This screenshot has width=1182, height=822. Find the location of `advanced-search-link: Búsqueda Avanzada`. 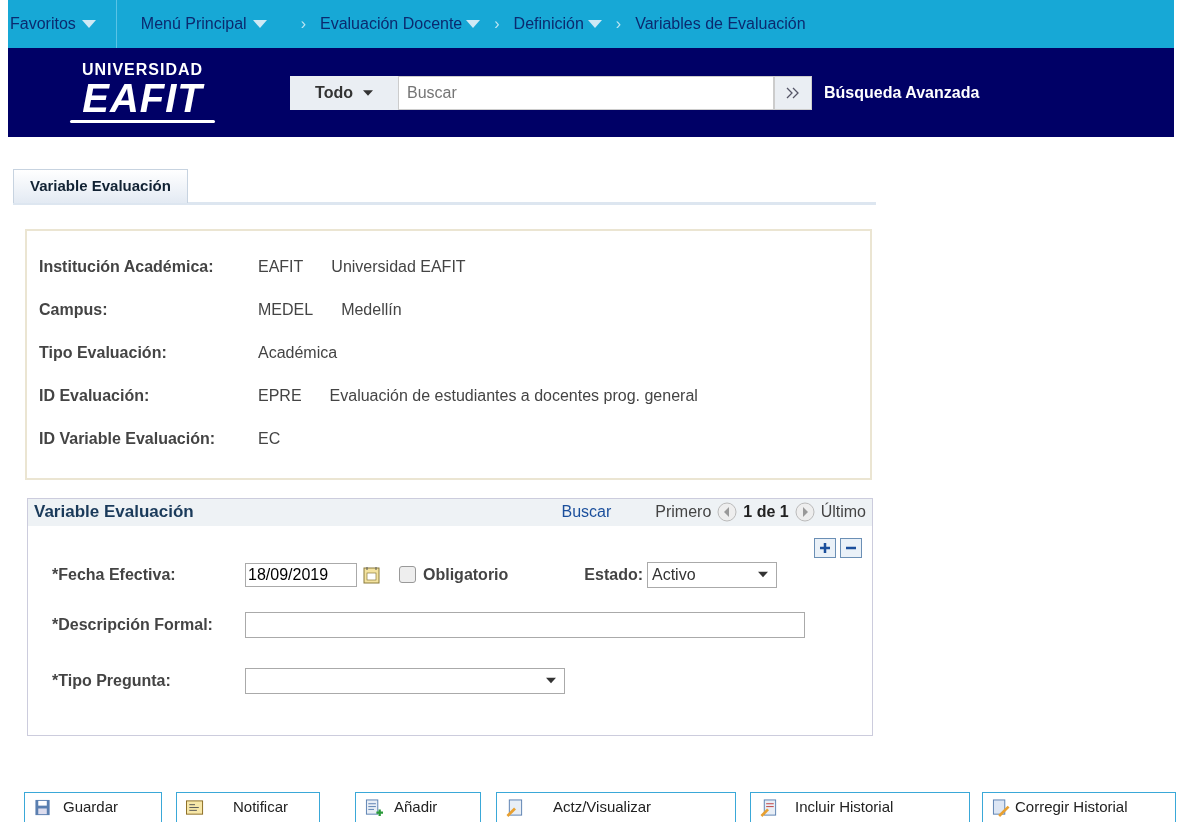

advanced-search-link: Búsqueda Avanzada is located at coordinates (902, 92).